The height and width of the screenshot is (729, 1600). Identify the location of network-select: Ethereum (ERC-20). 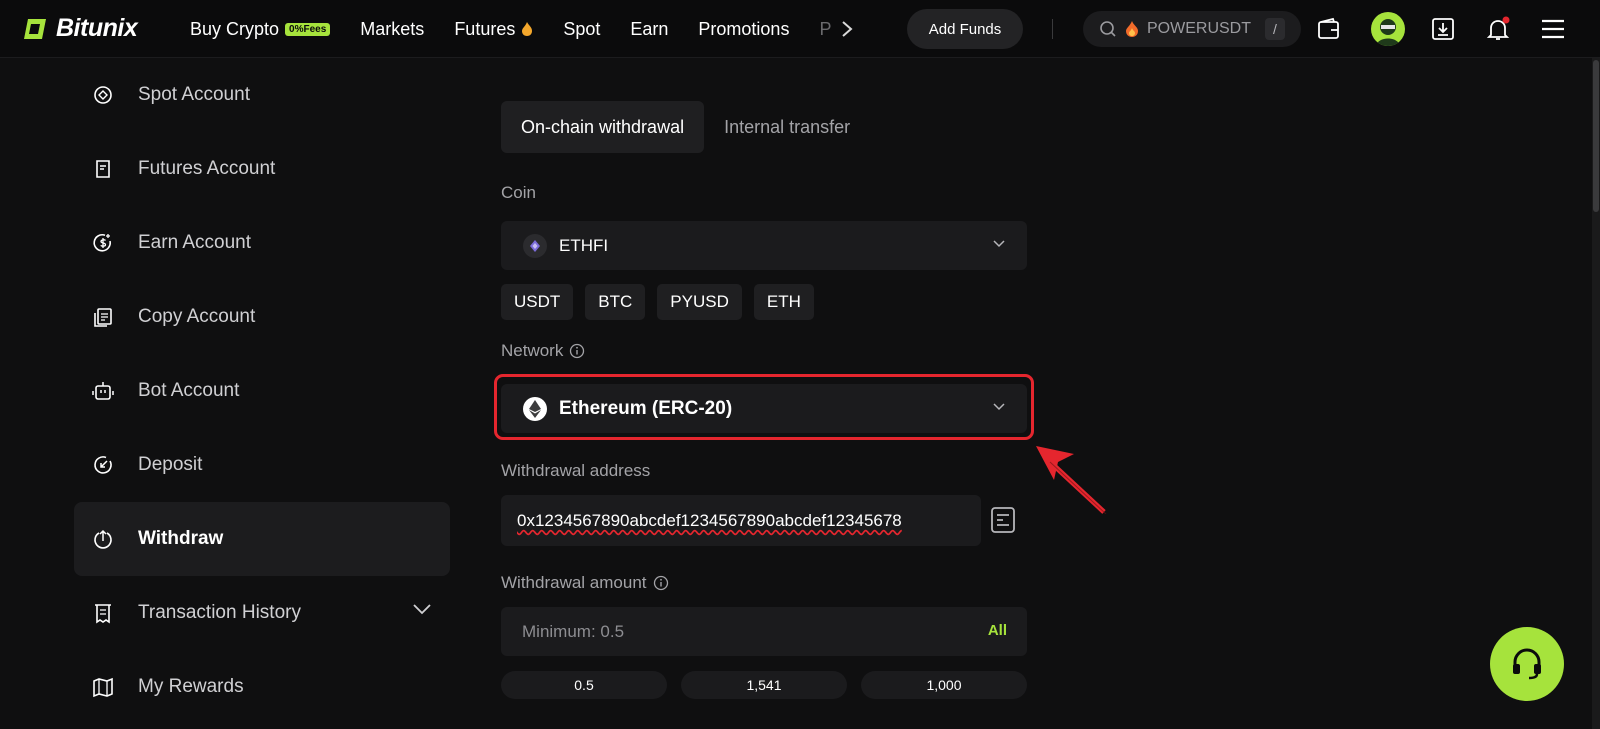
(764, 408).